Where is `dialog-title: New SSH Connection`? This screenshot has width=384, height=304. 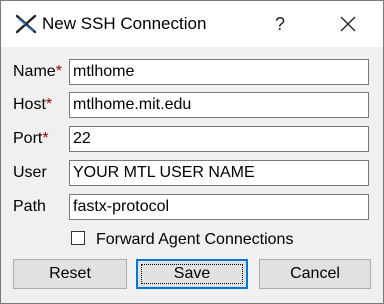
dialog-title: New SSH Connection is located at coordinates (124, 23).